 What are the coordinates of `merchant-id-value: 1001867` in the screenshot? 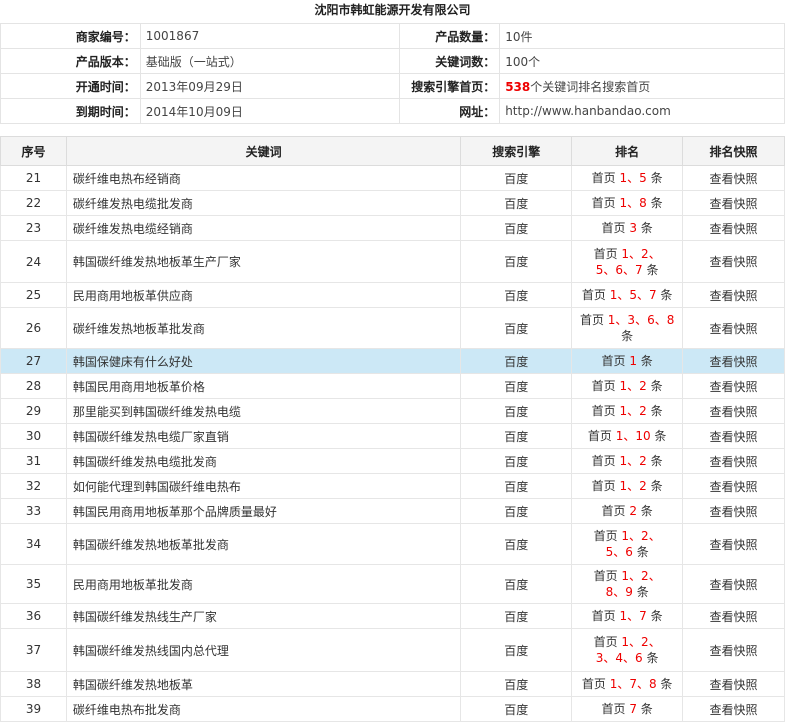 It's located at (270, 36).